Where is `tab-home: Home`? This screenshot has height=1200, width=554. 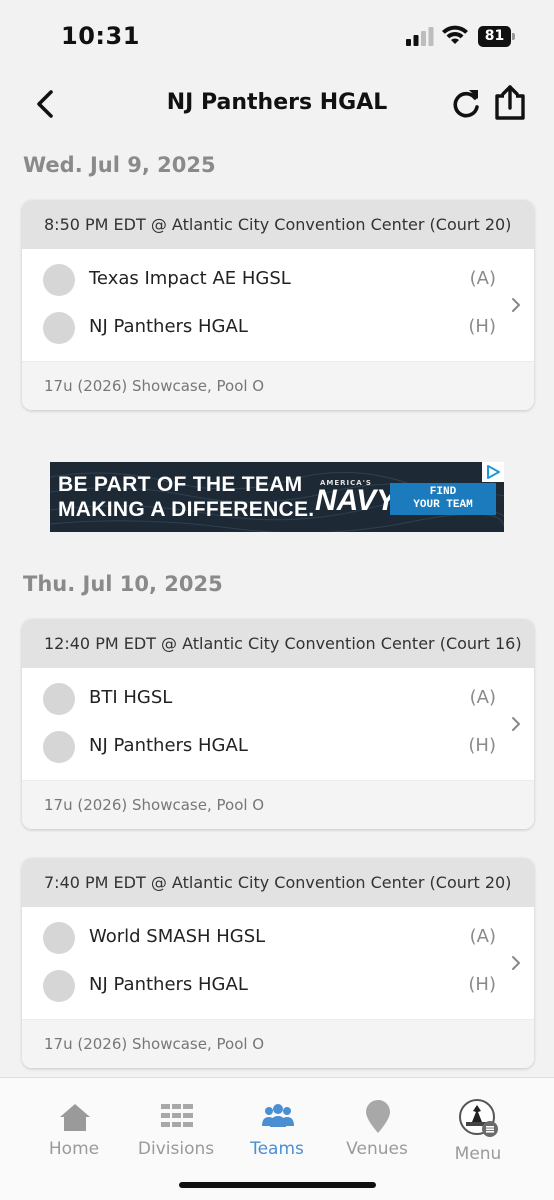 tab-home: Home is located at coordinates (74, 1125).